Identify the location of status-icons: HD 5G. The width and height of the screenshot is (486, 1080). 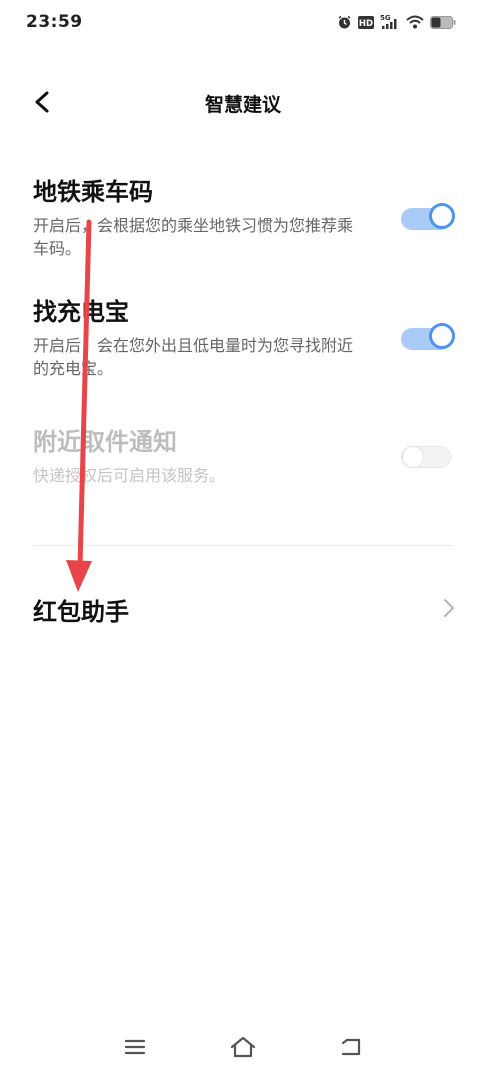
(396, 22).